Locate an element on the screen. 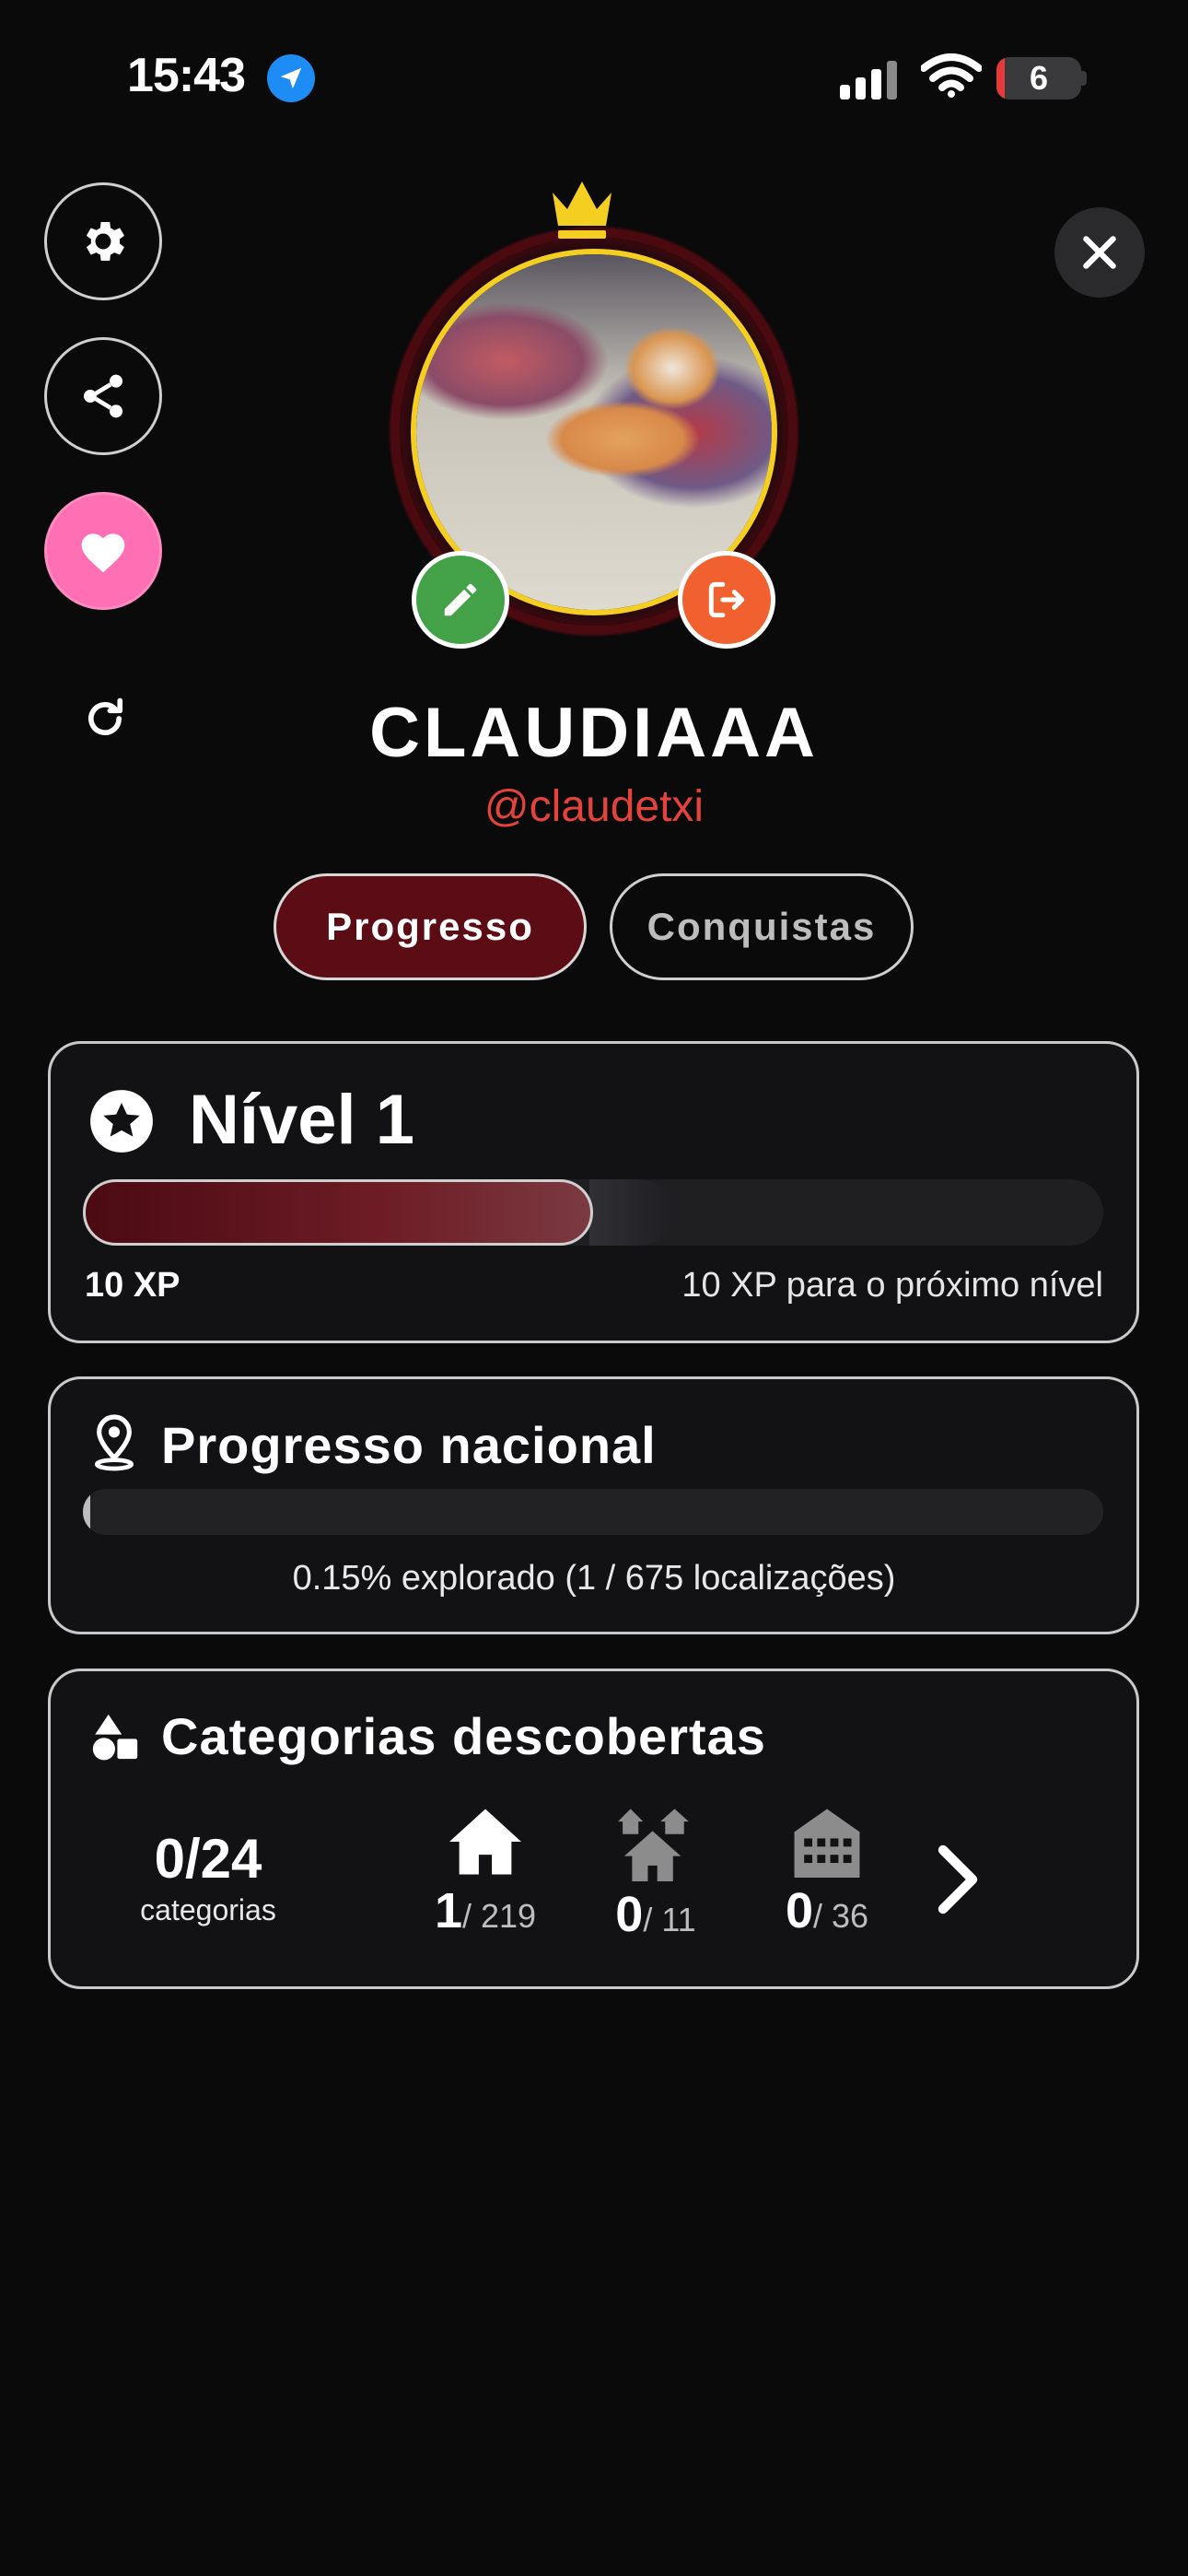 The height and width of the screenshot is (2576, 1188). level-title: Nível 1 is located at coordinates (302, 1120).